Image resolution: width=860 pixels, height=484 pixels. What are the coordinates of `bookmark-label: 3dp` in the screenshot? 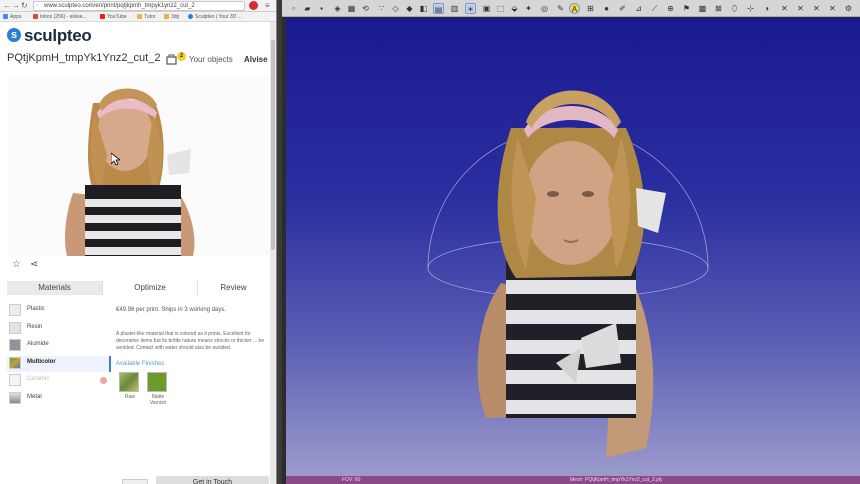 It's located at (175, 17).